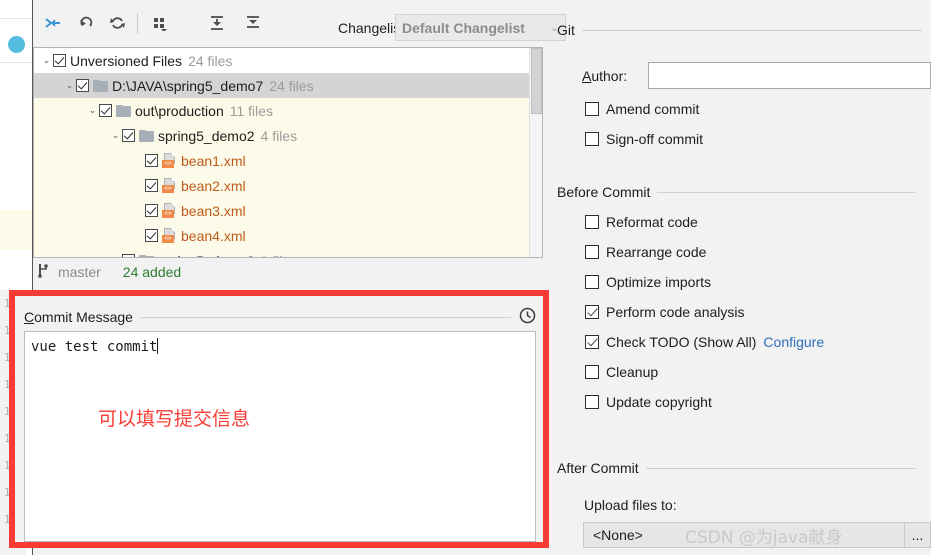  I want to click on vcs-status-line: master 24 added, so click(288, 272).